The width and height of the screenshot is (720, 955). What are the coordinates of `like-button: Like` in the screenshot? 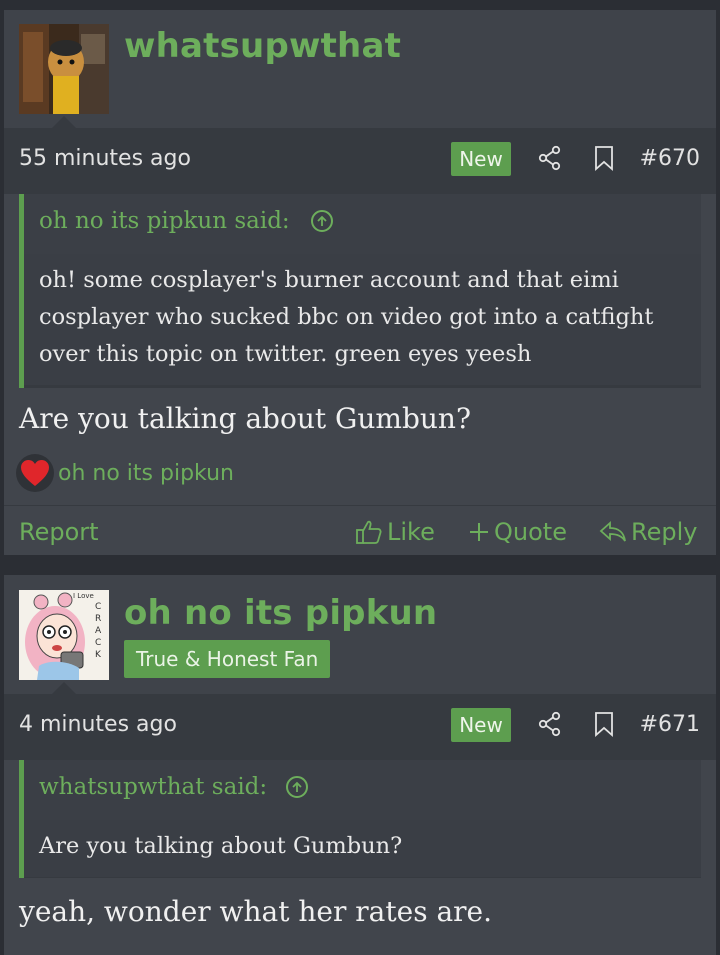 It's located at (395, 532).